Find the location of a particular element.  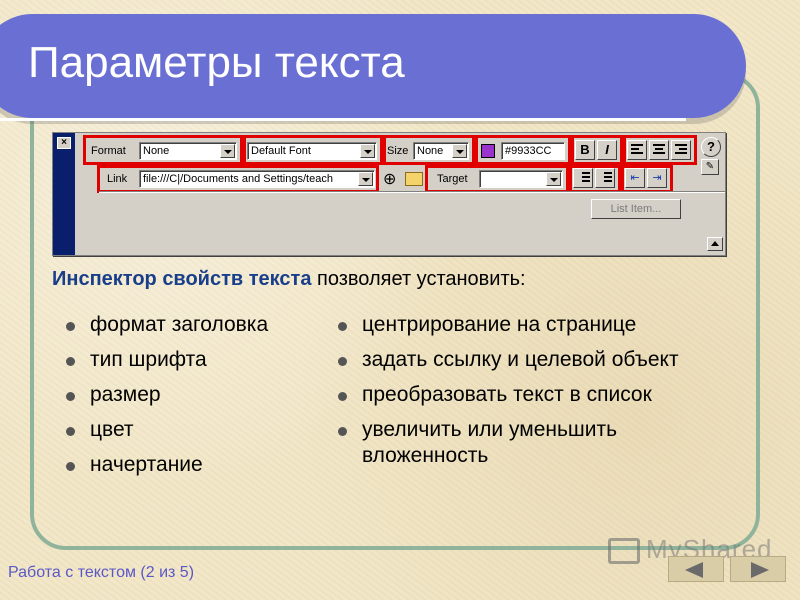

ordered-list-icon is located at coordinates (605, 178).